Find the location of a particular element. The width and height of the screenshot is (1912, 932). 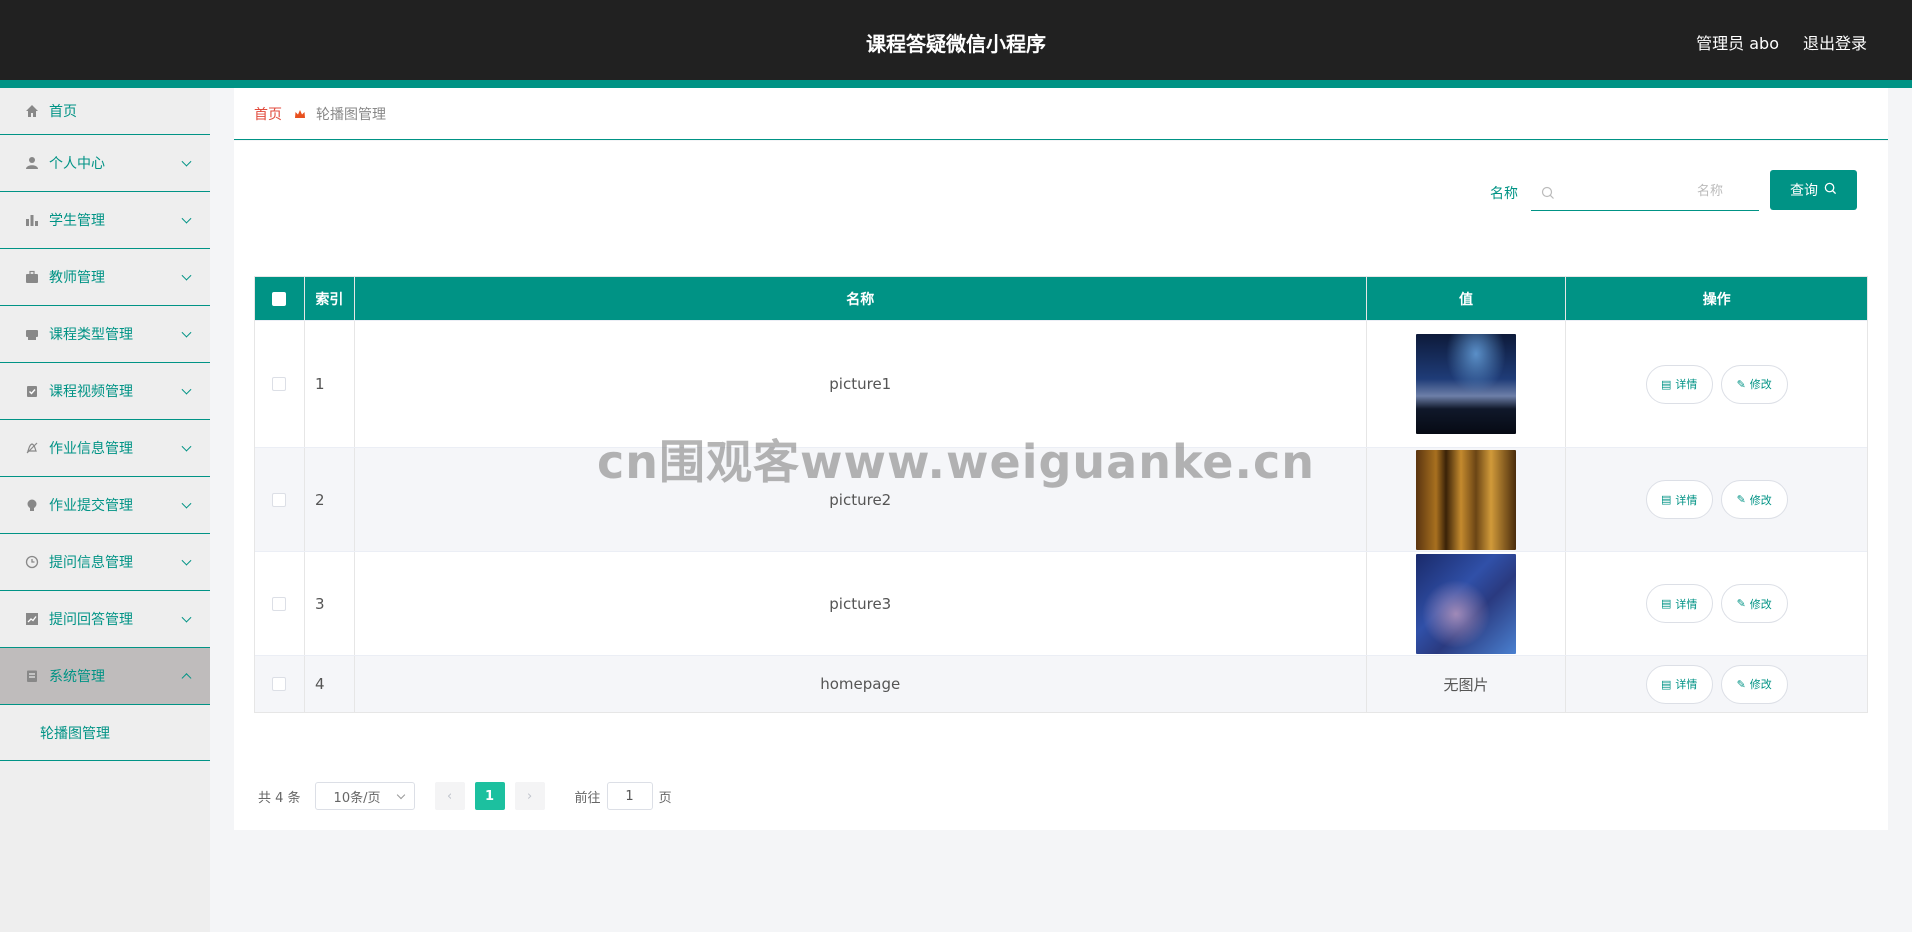

search-field is located at coordinates (1645, 192).